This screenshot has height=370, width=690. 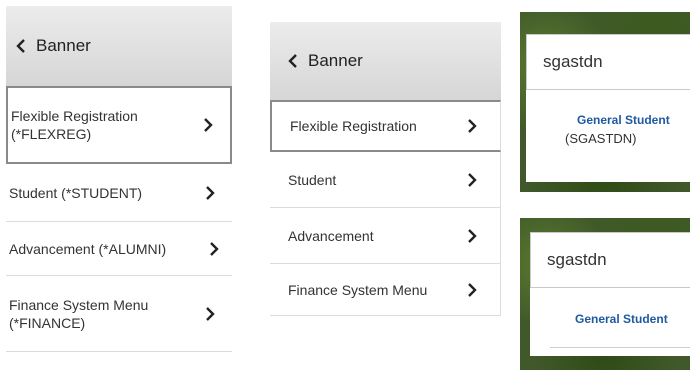 I want to click on menu-item-label: Flexible Registration, so click(x=353, y=126).